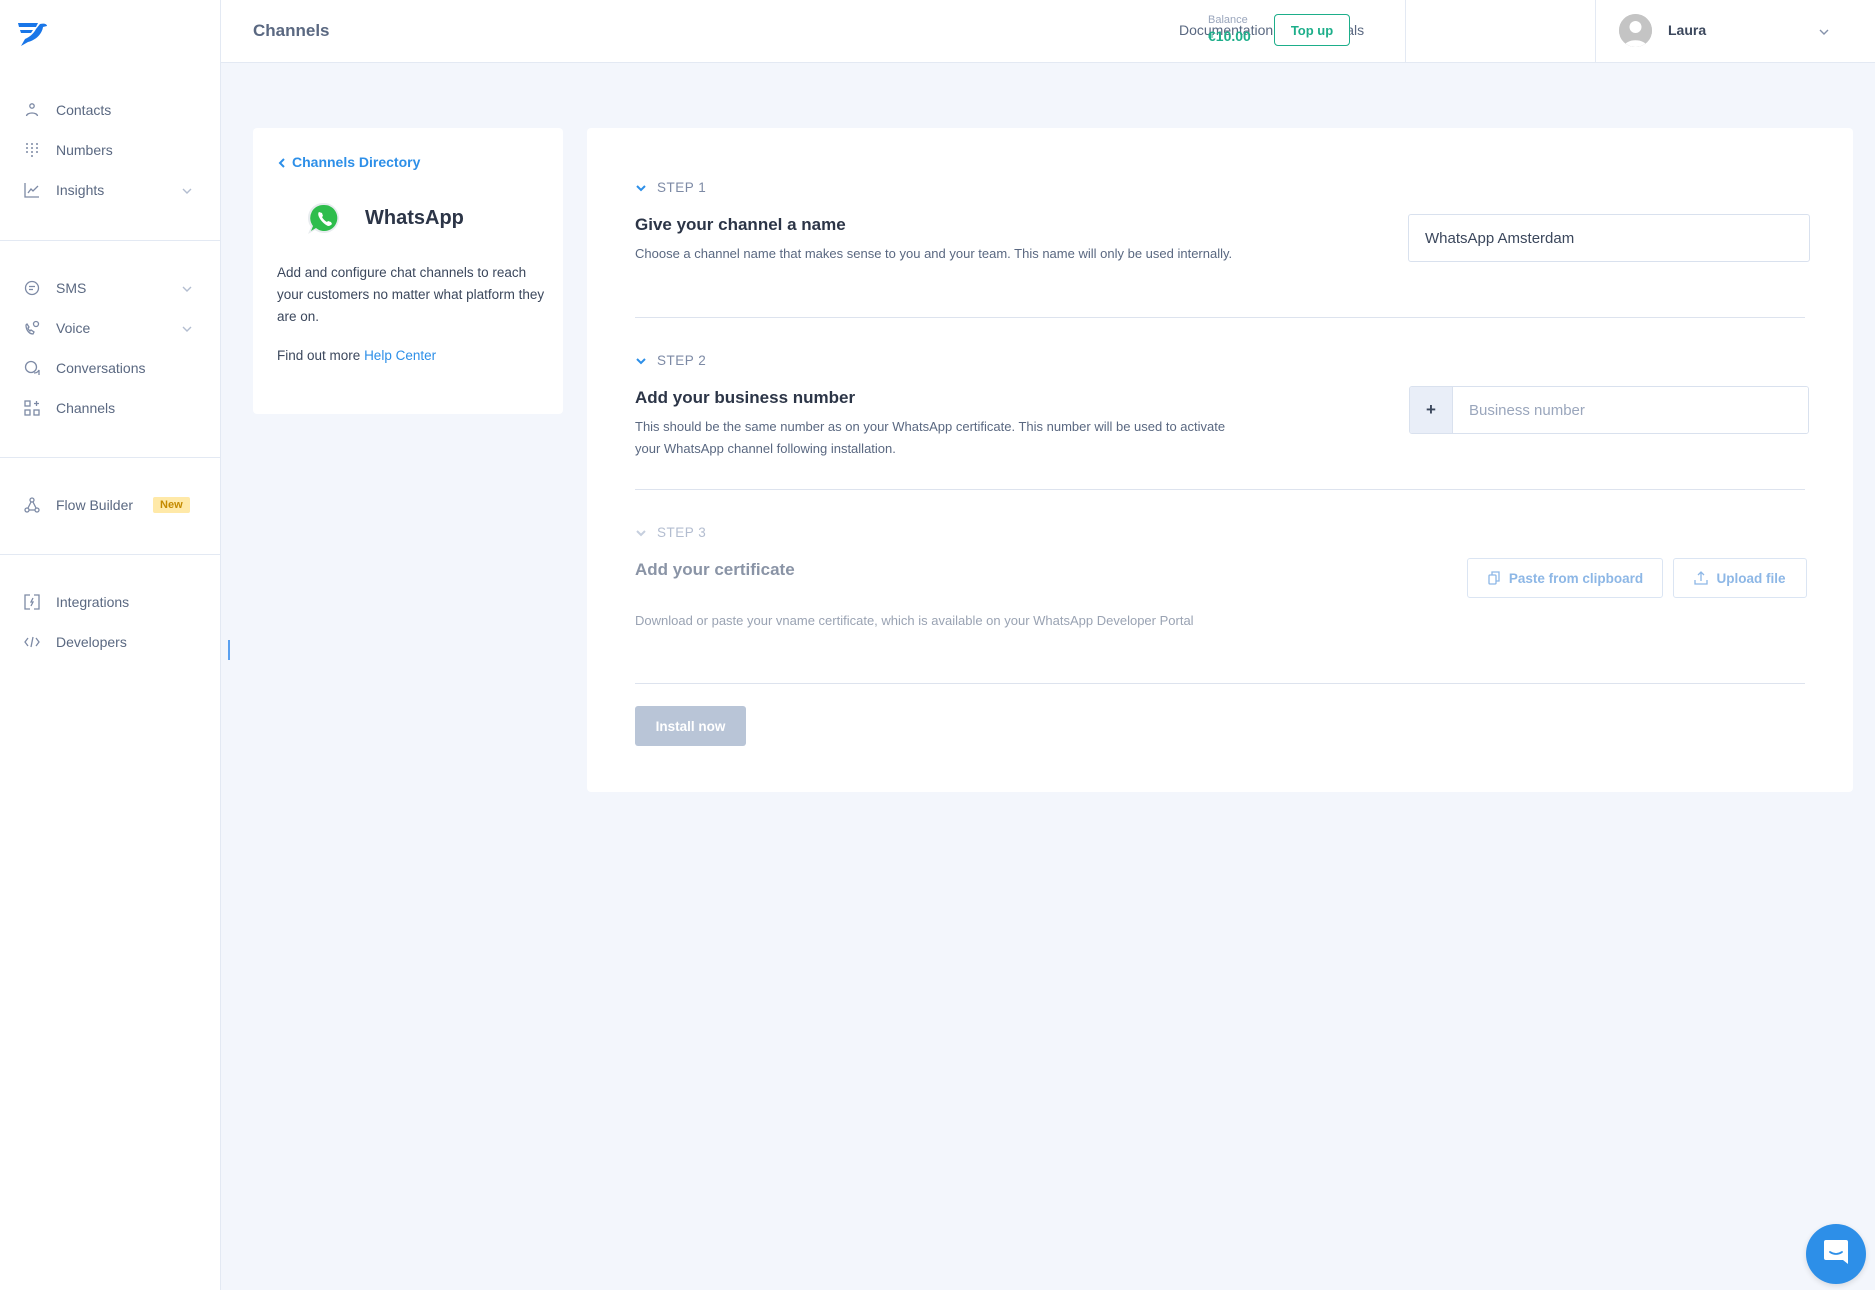 The image size is (1875, 1290). I want to click on page-title: Channels, so click(291, 30).